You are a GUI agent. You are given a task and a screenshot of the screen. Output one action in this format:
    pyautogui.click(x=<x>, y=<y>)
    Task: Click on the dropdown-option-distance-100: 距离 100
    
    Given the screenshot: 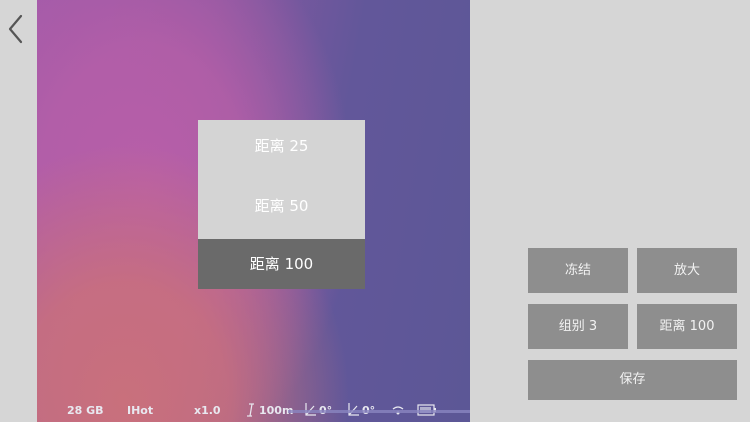 What is the action you would take?
    pyautogui.click(x=281, y=264)
    